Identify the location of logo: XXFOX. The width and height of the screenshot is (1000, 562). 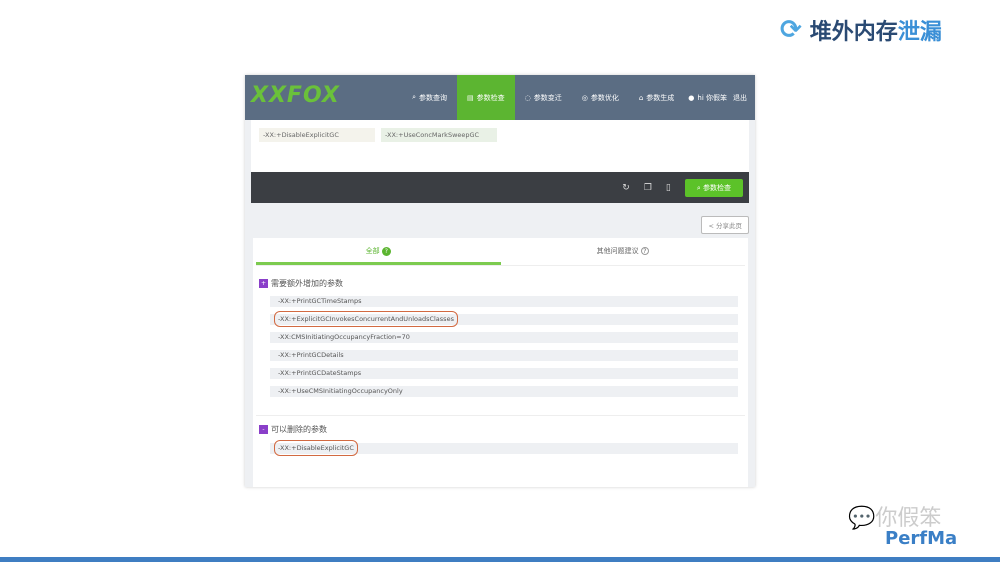
(295, 95).